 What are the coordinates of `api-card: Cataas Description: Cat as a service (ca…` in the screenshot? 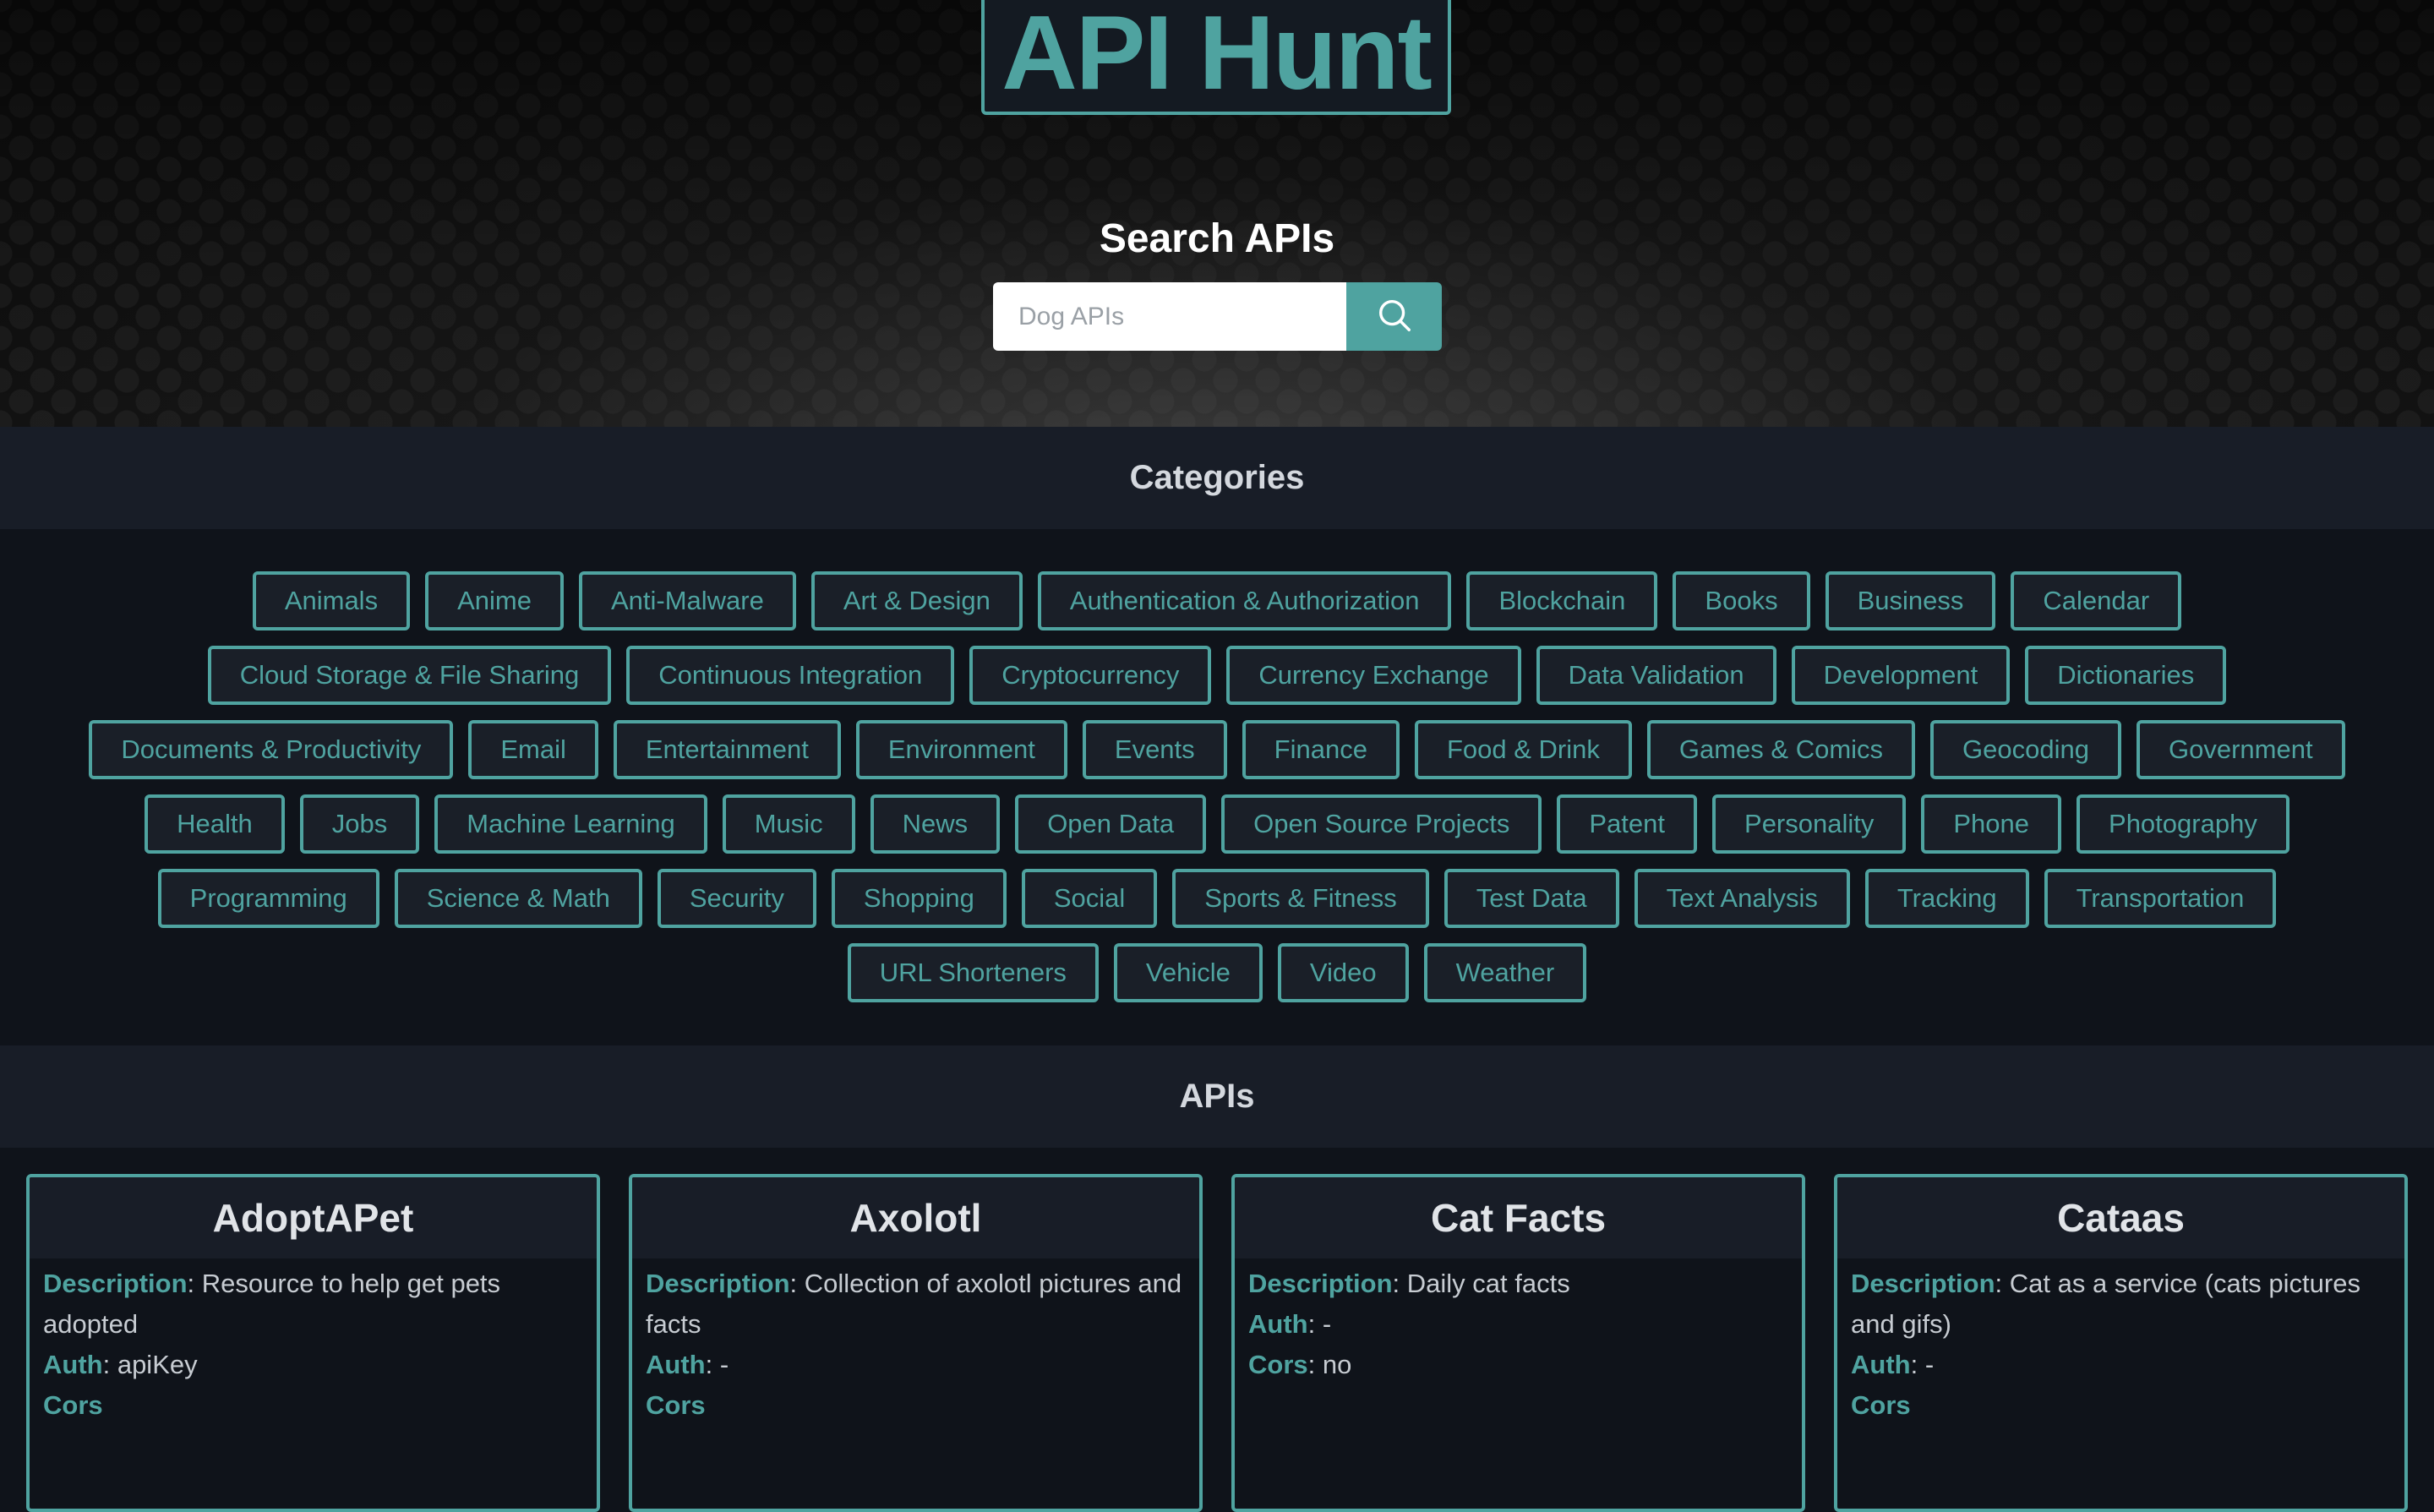 It's located at (2121, 1343).